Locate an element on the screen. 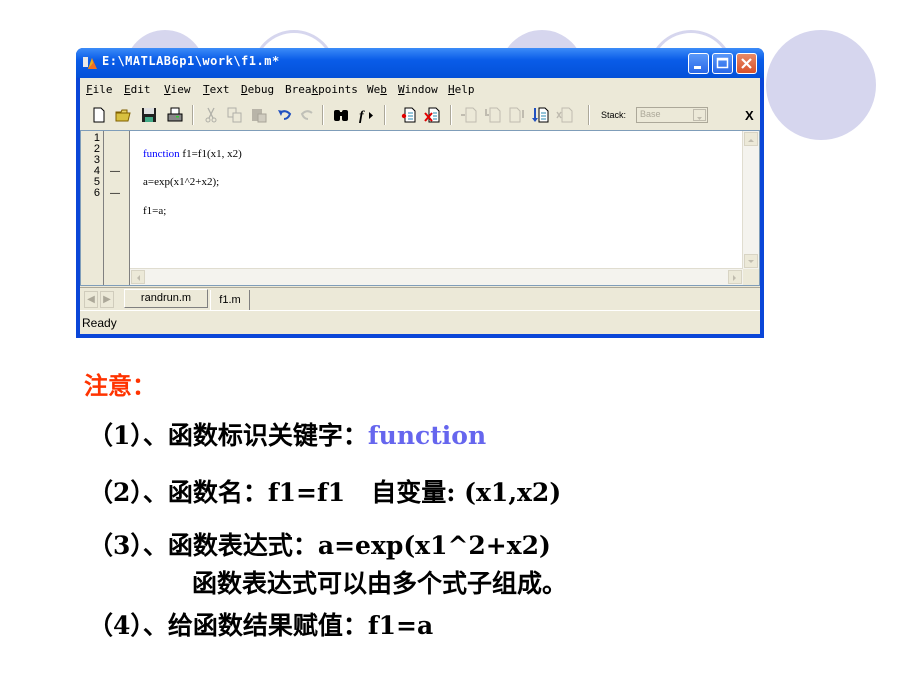 The image size is (920, 690). arrow-down-icon is located at coordinates (751, 261).